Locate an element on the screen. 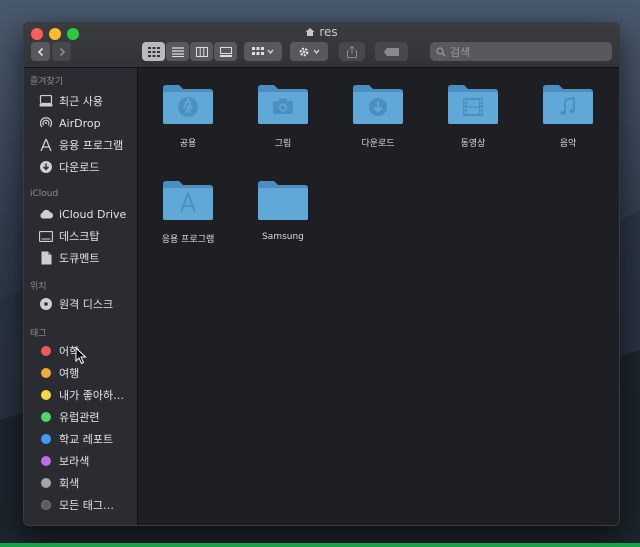 The image size is (640, 547). share-button is located at coordinates (352, 51).